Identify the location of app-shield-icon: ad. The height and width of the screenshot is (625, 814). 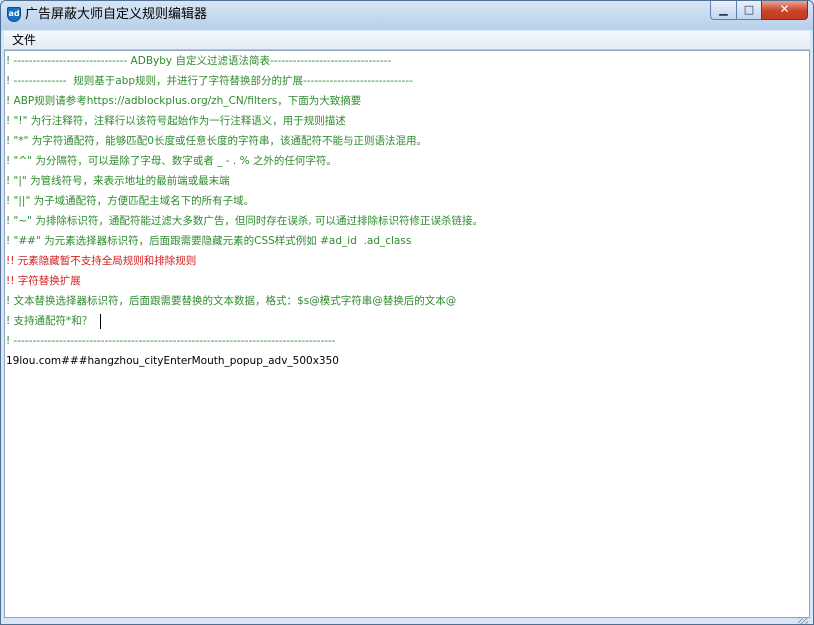
(14, 14).